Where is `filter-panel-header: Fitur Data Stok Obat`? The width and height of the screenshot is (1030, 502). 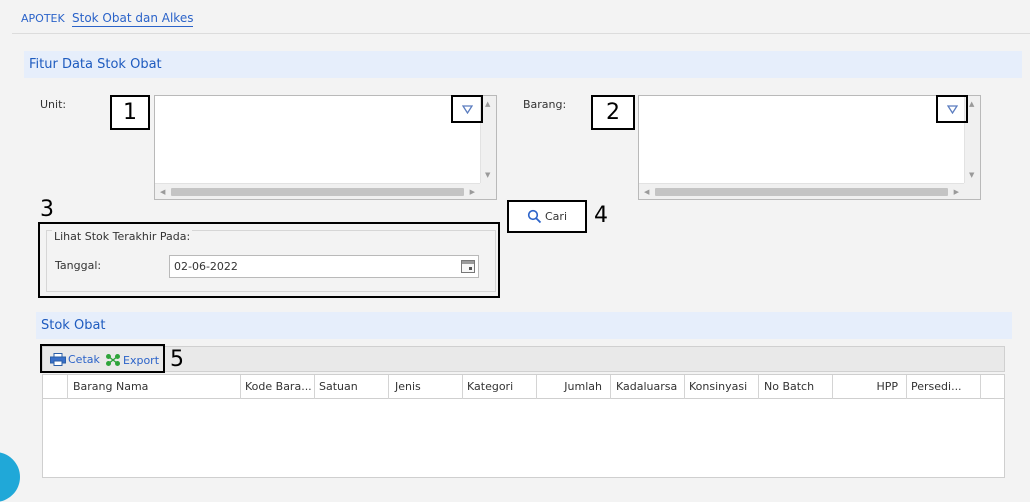 filter-panel-header: Fitur Data Stok Obat is located at coordinates (523, 64).